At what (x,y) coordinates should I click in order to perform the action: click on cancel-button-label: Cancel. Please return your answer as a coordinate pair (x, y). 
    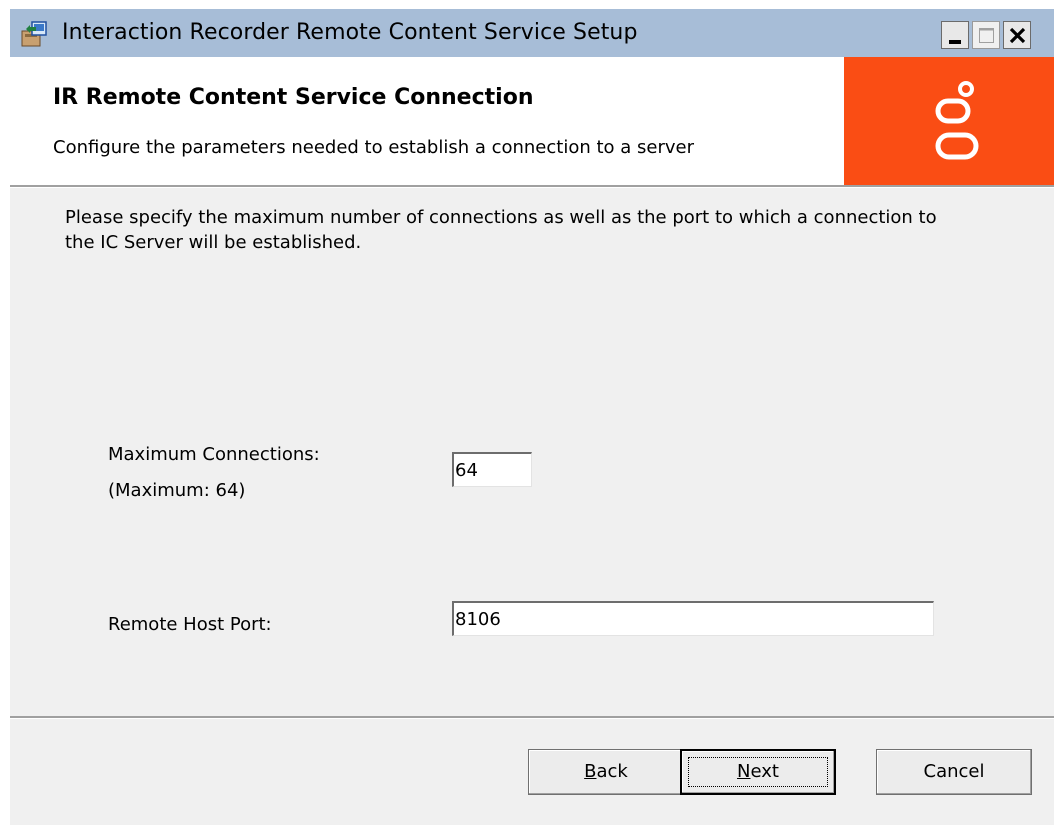
    Looking at the image, I should click on (954, 771).